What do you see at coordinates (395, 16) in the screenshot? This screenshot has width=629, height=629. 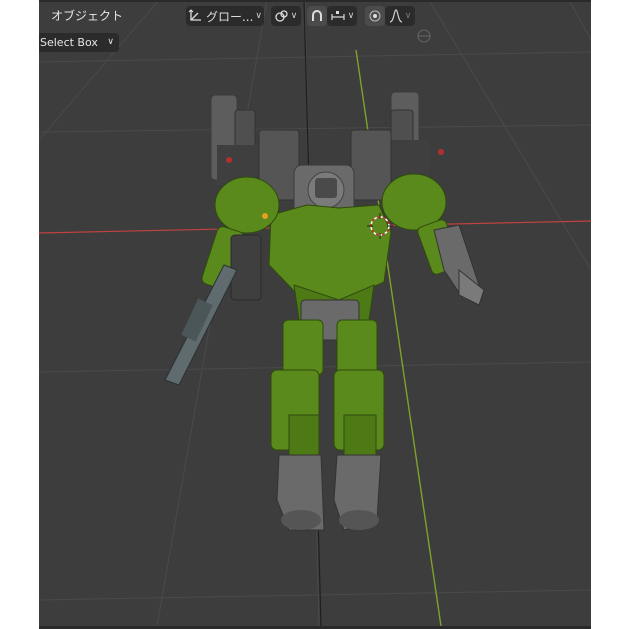 I see `falloff-curve-icon` at bounding box center [395, 16].